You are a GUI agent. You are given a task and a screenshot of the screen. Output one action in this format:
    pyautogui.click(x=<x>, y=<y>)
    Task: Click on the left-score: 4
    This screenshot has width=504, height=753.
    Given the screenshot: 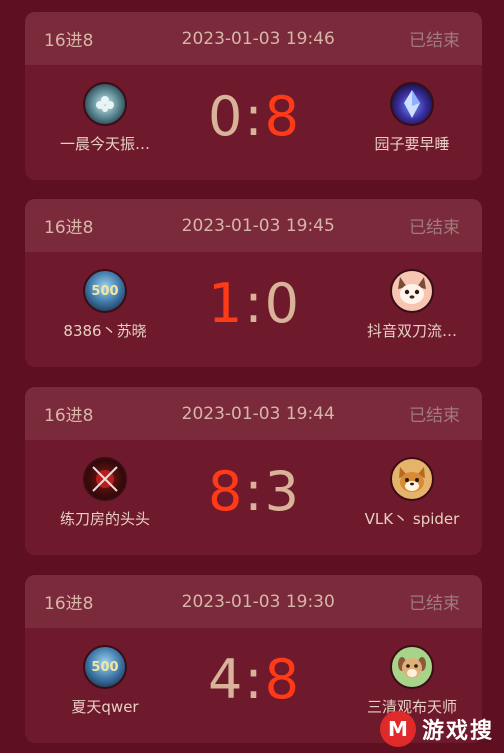 What is the action you would take?
    pyautogui.click(x=225, y=679)
    